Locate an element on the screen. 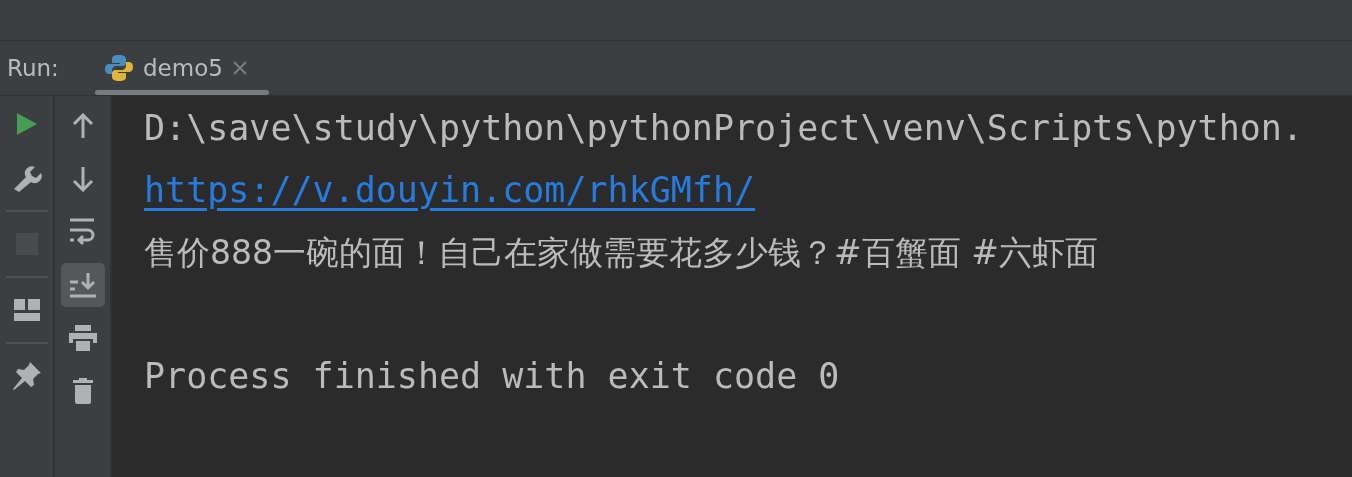  console-link: https://v.douyin.com/rhkGMfh/ is located at coordinates (450, 190).